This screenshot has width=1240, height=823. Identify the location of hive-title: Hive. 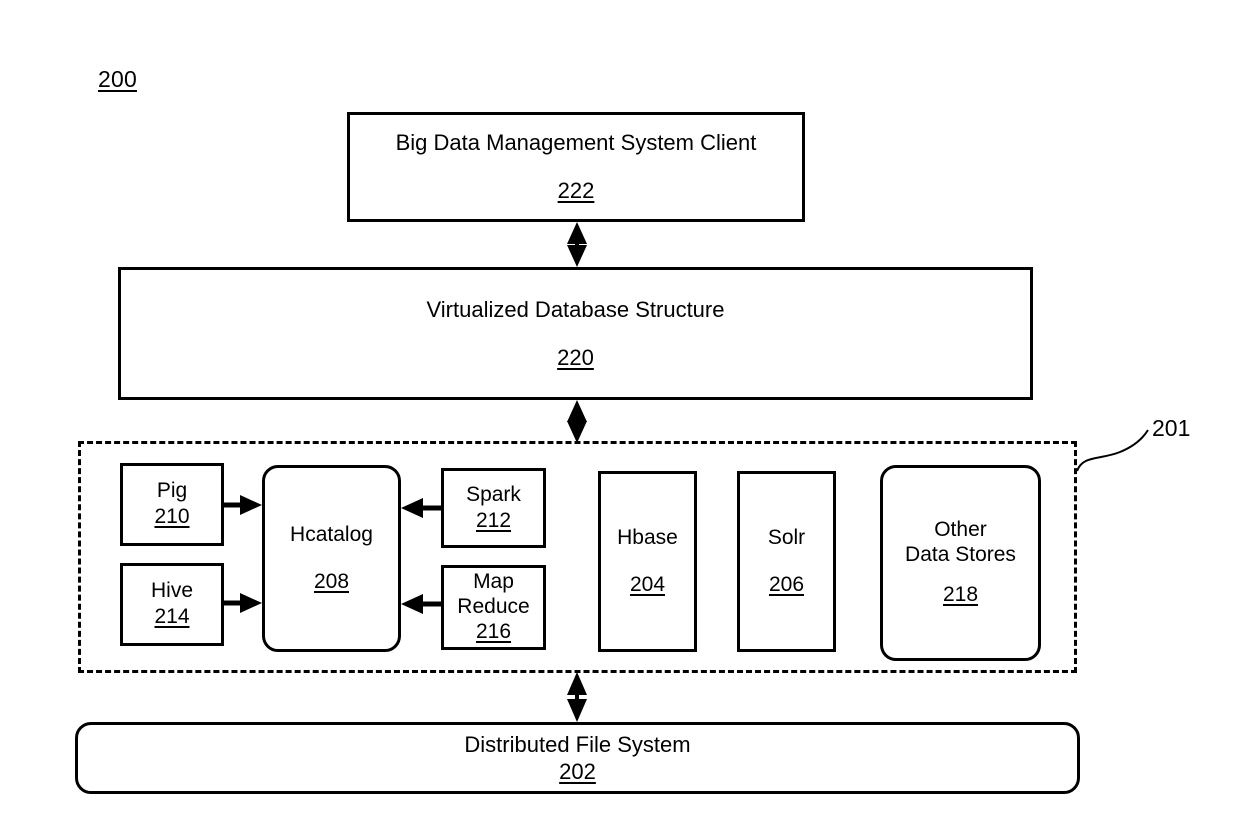
(171, 591).